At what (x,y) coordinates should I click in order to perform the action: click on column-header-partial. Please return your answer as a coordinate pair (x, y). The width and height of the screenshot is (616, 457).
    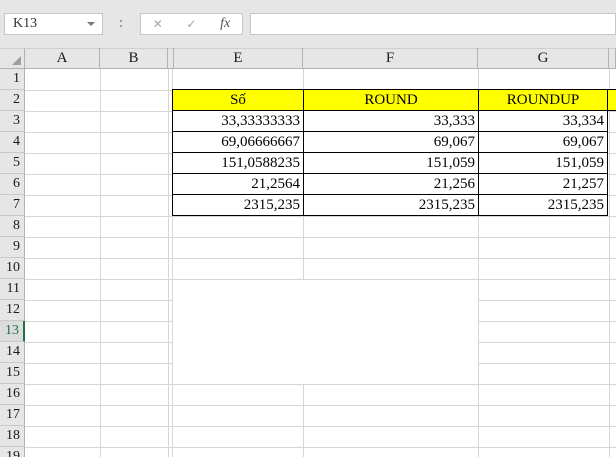
    Looking at the image, I should click on (612, 58).